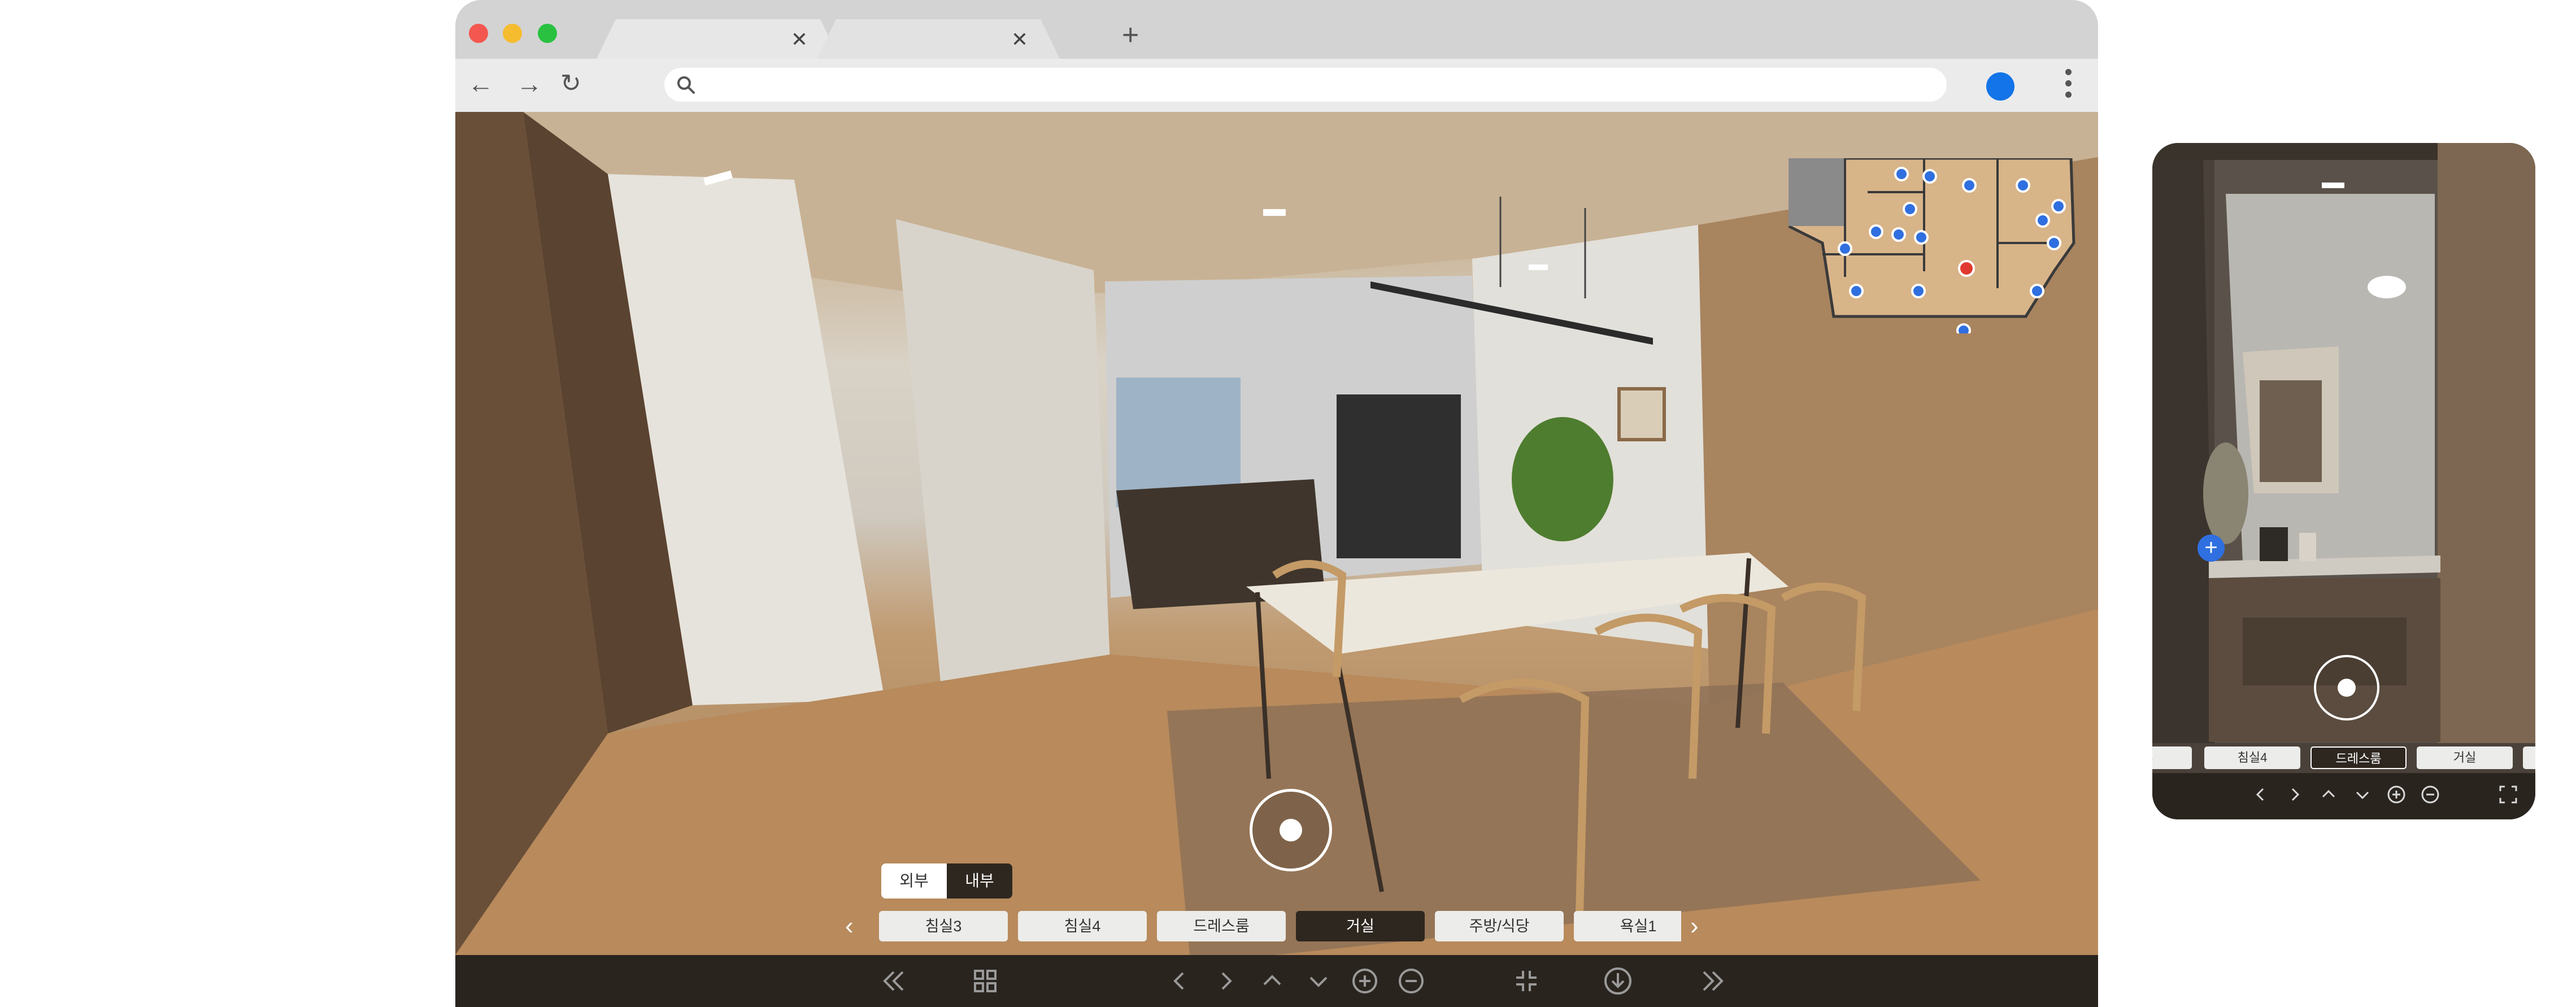 The image size is (2576, 1007). Describe the element at coordinates (849, 926) in the screenshot. I see `chevron-left-icon: ‹` at that location.